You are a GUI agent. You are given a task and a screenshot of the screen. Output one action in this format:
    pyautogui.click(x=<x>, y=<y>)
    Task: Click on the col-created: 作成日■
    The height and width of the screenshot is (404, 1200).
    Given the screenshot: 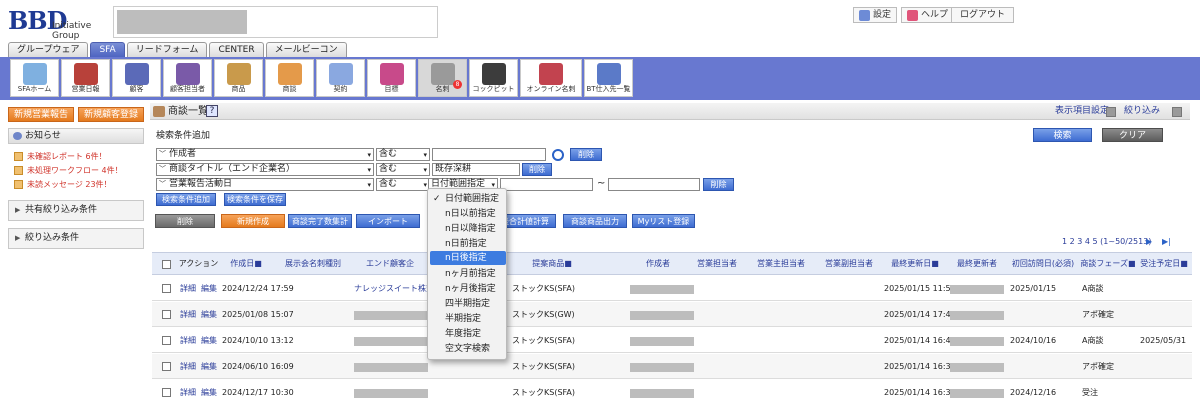 What is the action you would take?
    pyautogui.click(x=246, y=263)
    